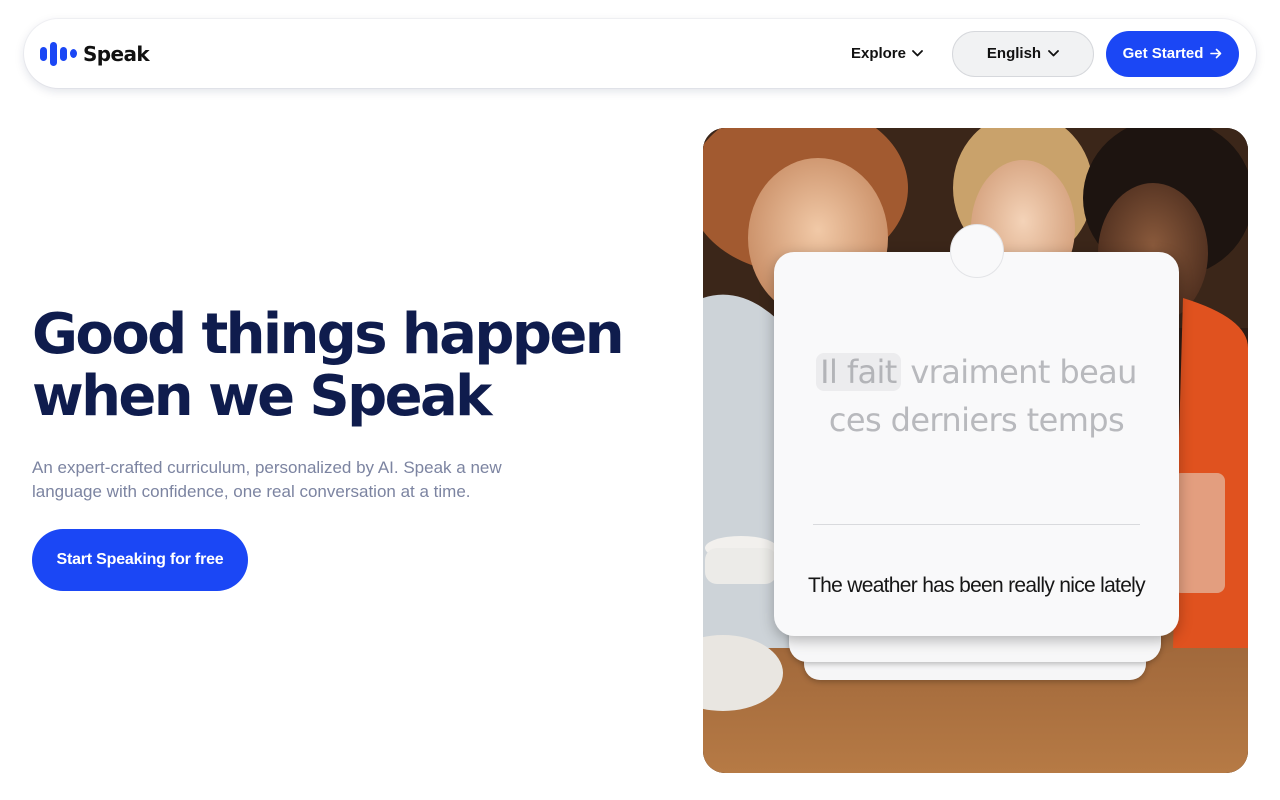  I want to click on hero-title-line-1: Good things happen, so click(328, 334).